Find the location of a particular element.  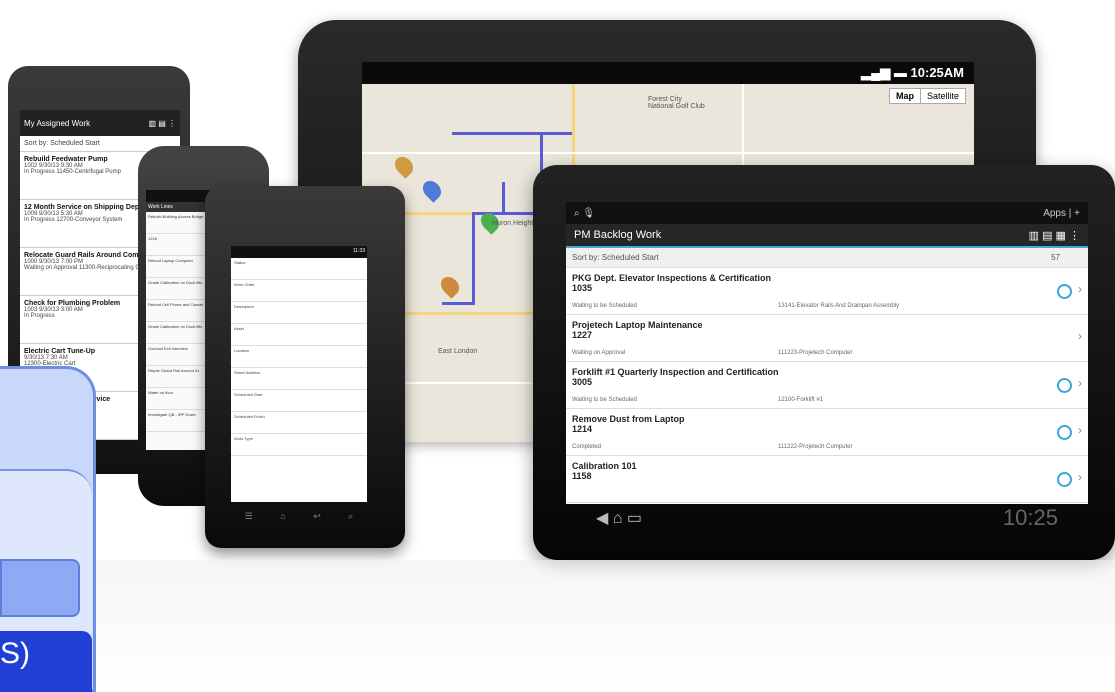

form-field: Asset is located at coordinates (299, 335).